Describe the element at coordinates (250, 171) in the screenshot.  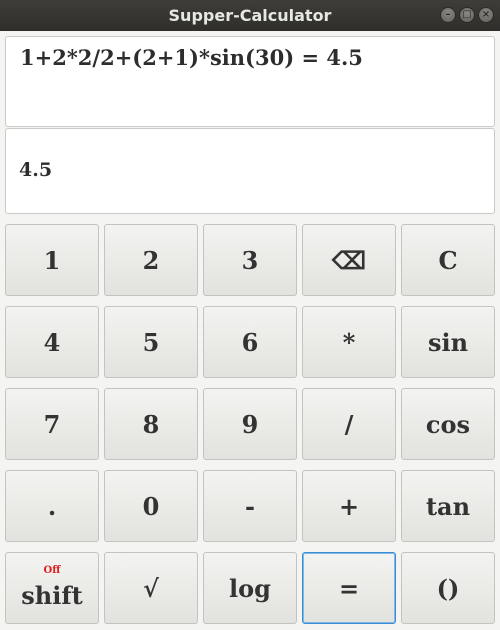
I see `result-display: 4.5` at that location.